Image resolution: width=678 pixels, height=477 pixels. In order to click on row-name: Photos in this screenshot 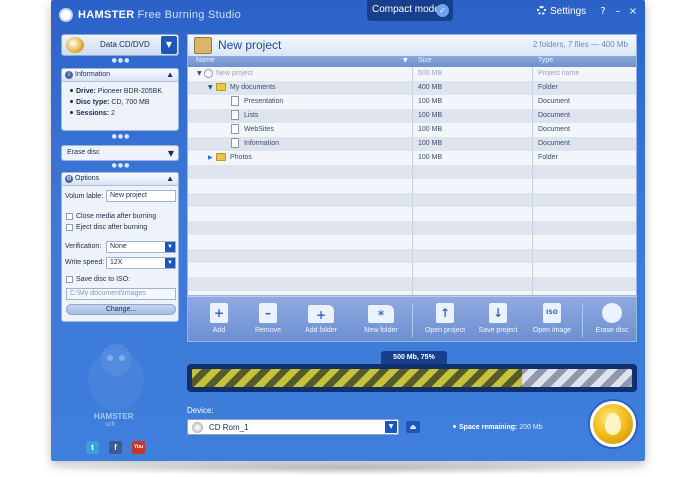, I will do `click(241, 157)`.